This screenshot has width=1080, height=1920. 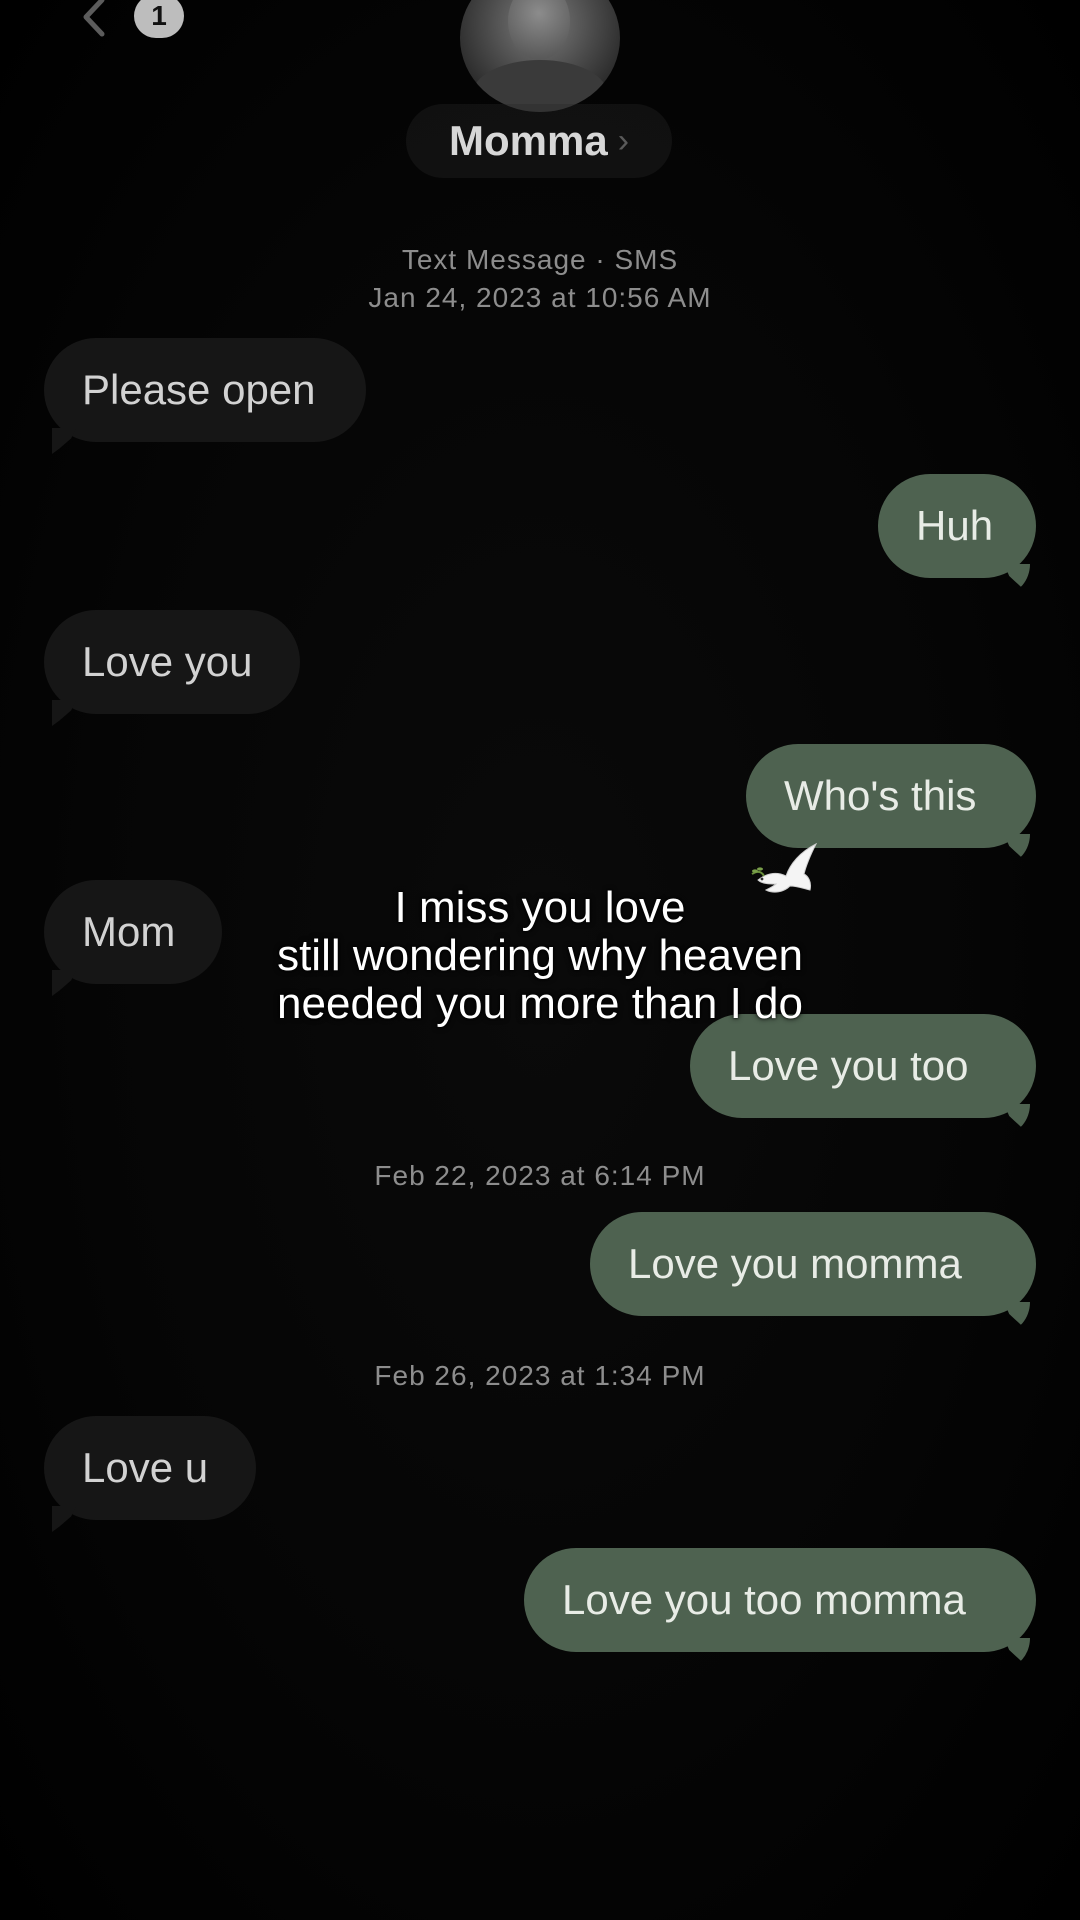 I want to click on incoming-message: Please open, so click(x=205, y=390).